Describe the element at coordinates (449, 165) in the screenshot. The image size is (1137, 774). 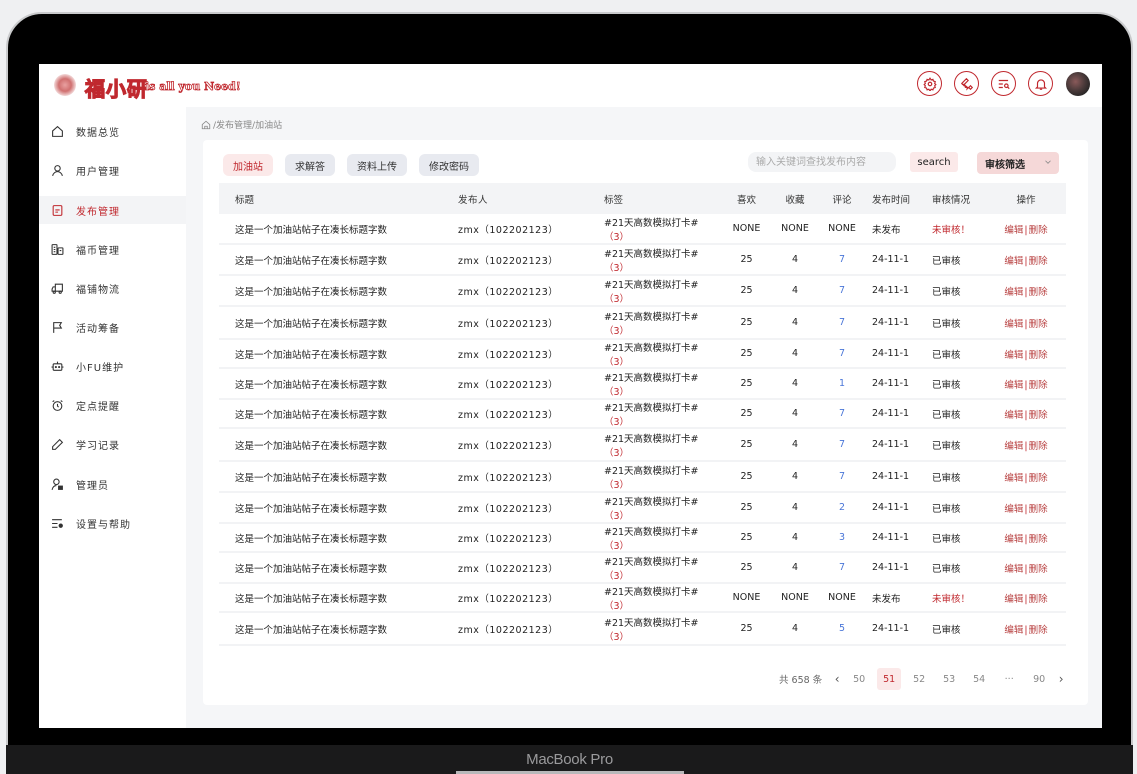
I see `tab-change-password: 修改密码` at that location.